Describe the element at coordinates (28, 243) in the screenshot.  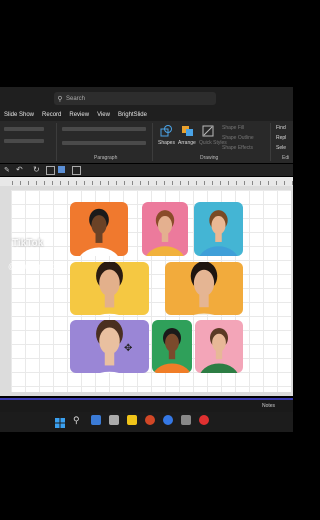
I see `tiktok-watermark: TikTok` at that location.